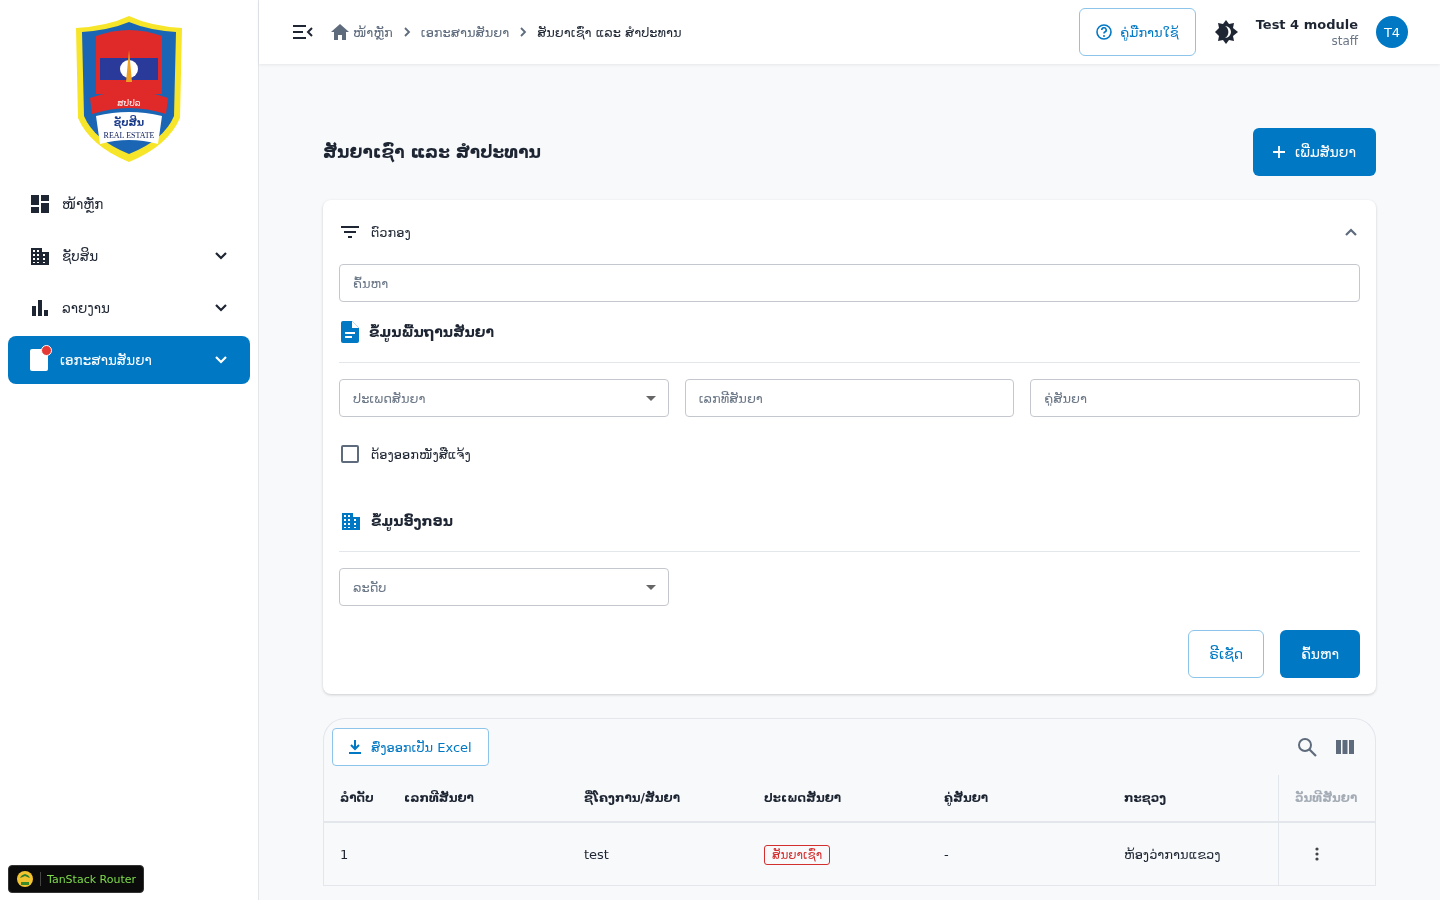 The image size is (1440, 900). What do you see at coordinates (1320, 654) in the screenshot?
I see `search-button: ຄົ້ນຫາ` at bounding box center [1320, 654].